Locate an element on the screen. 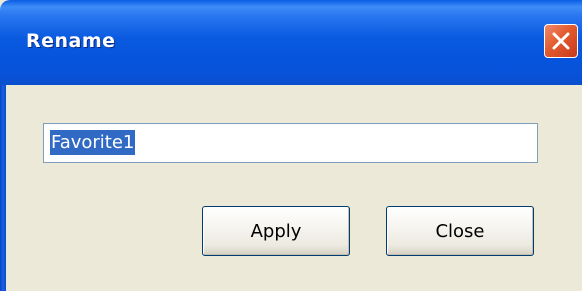 The width and height of the screenshot is (582, 291). close-icon is located at coordinates (561, 41).